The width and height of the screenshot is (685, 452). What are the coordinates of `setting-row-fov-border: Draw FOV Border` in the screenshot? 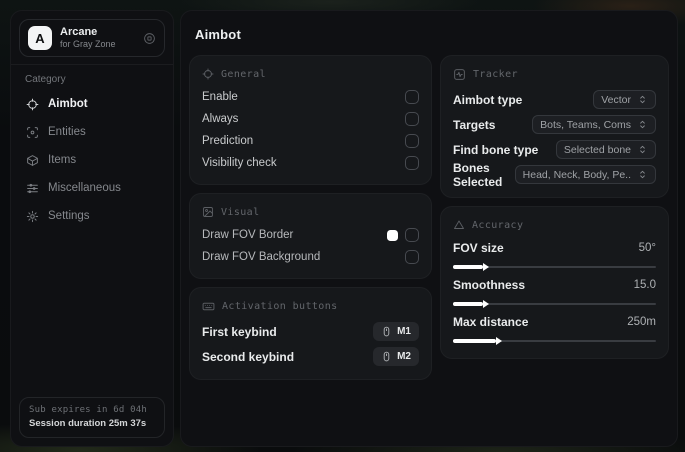 It's located at (310, 235).